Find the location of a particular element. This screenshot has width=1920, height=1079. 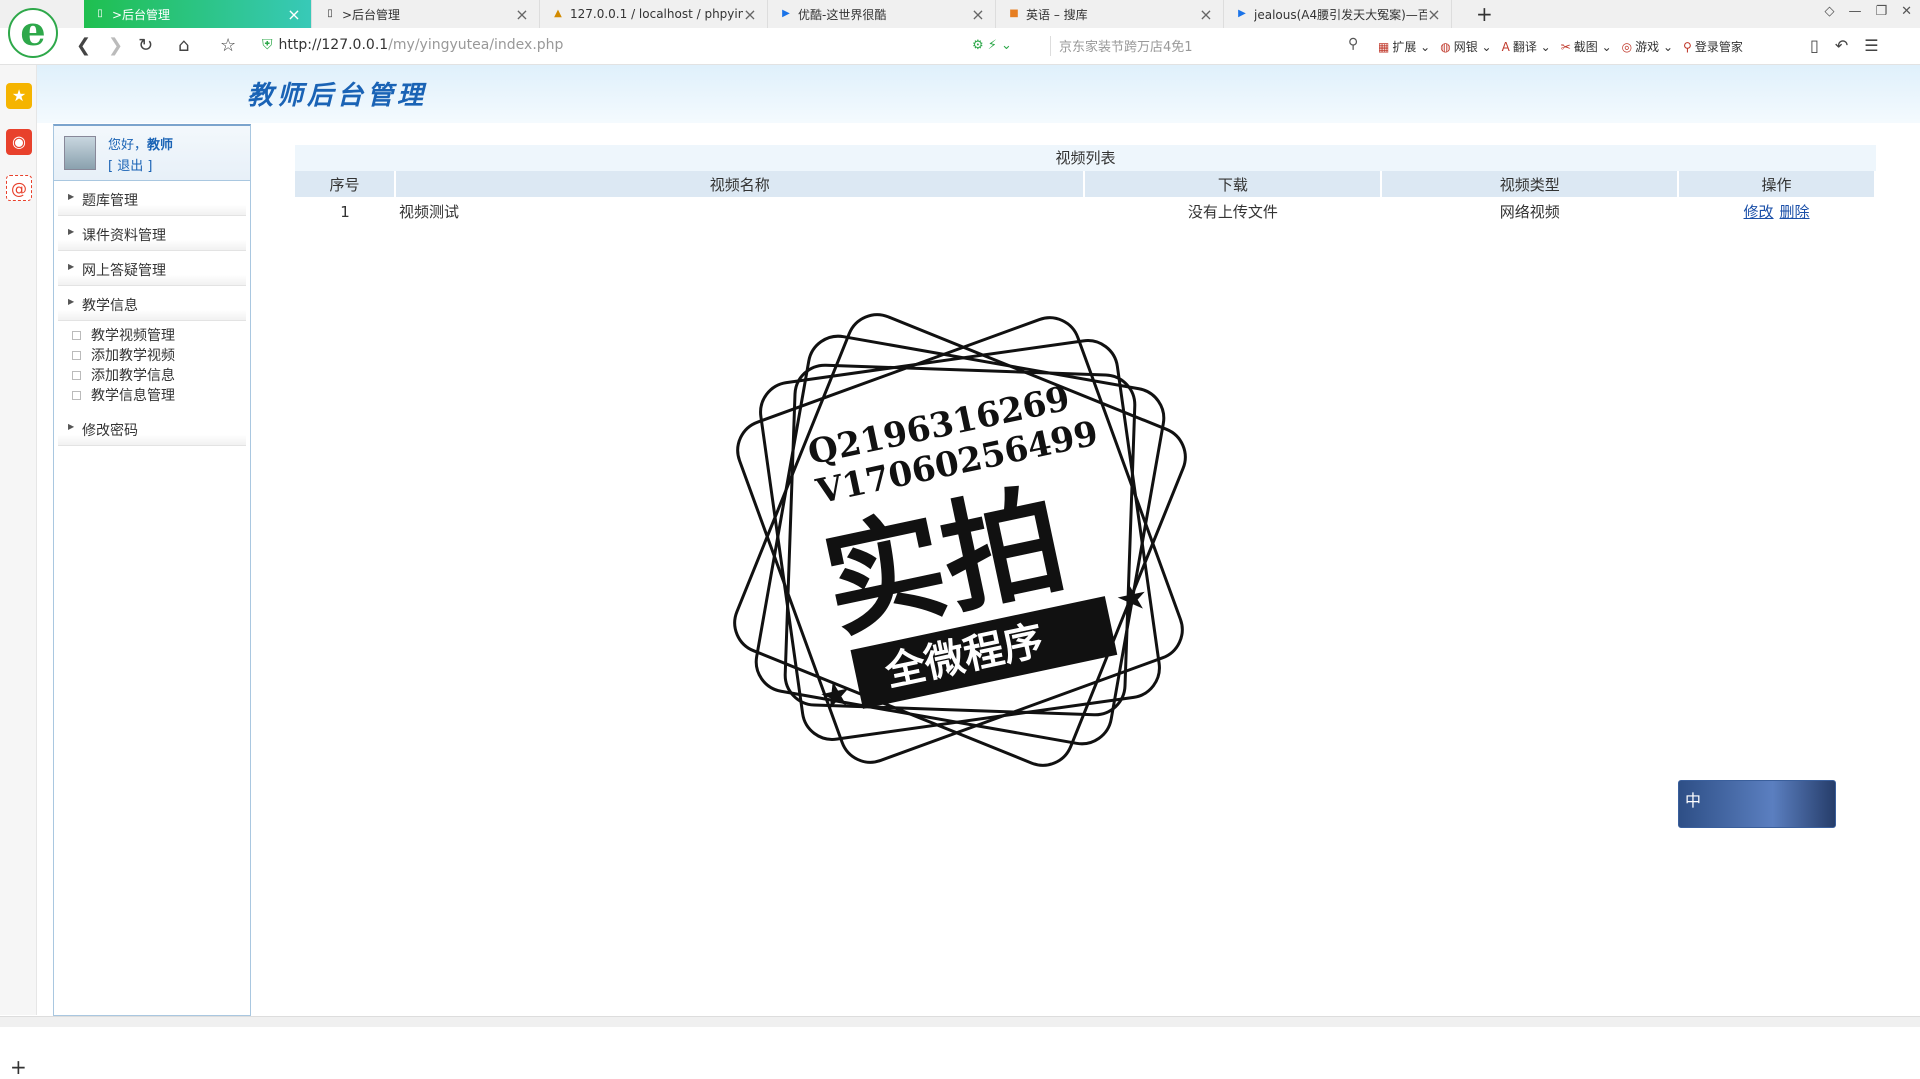

skin-icon: ◇ is located at coordinates (1829, 11).